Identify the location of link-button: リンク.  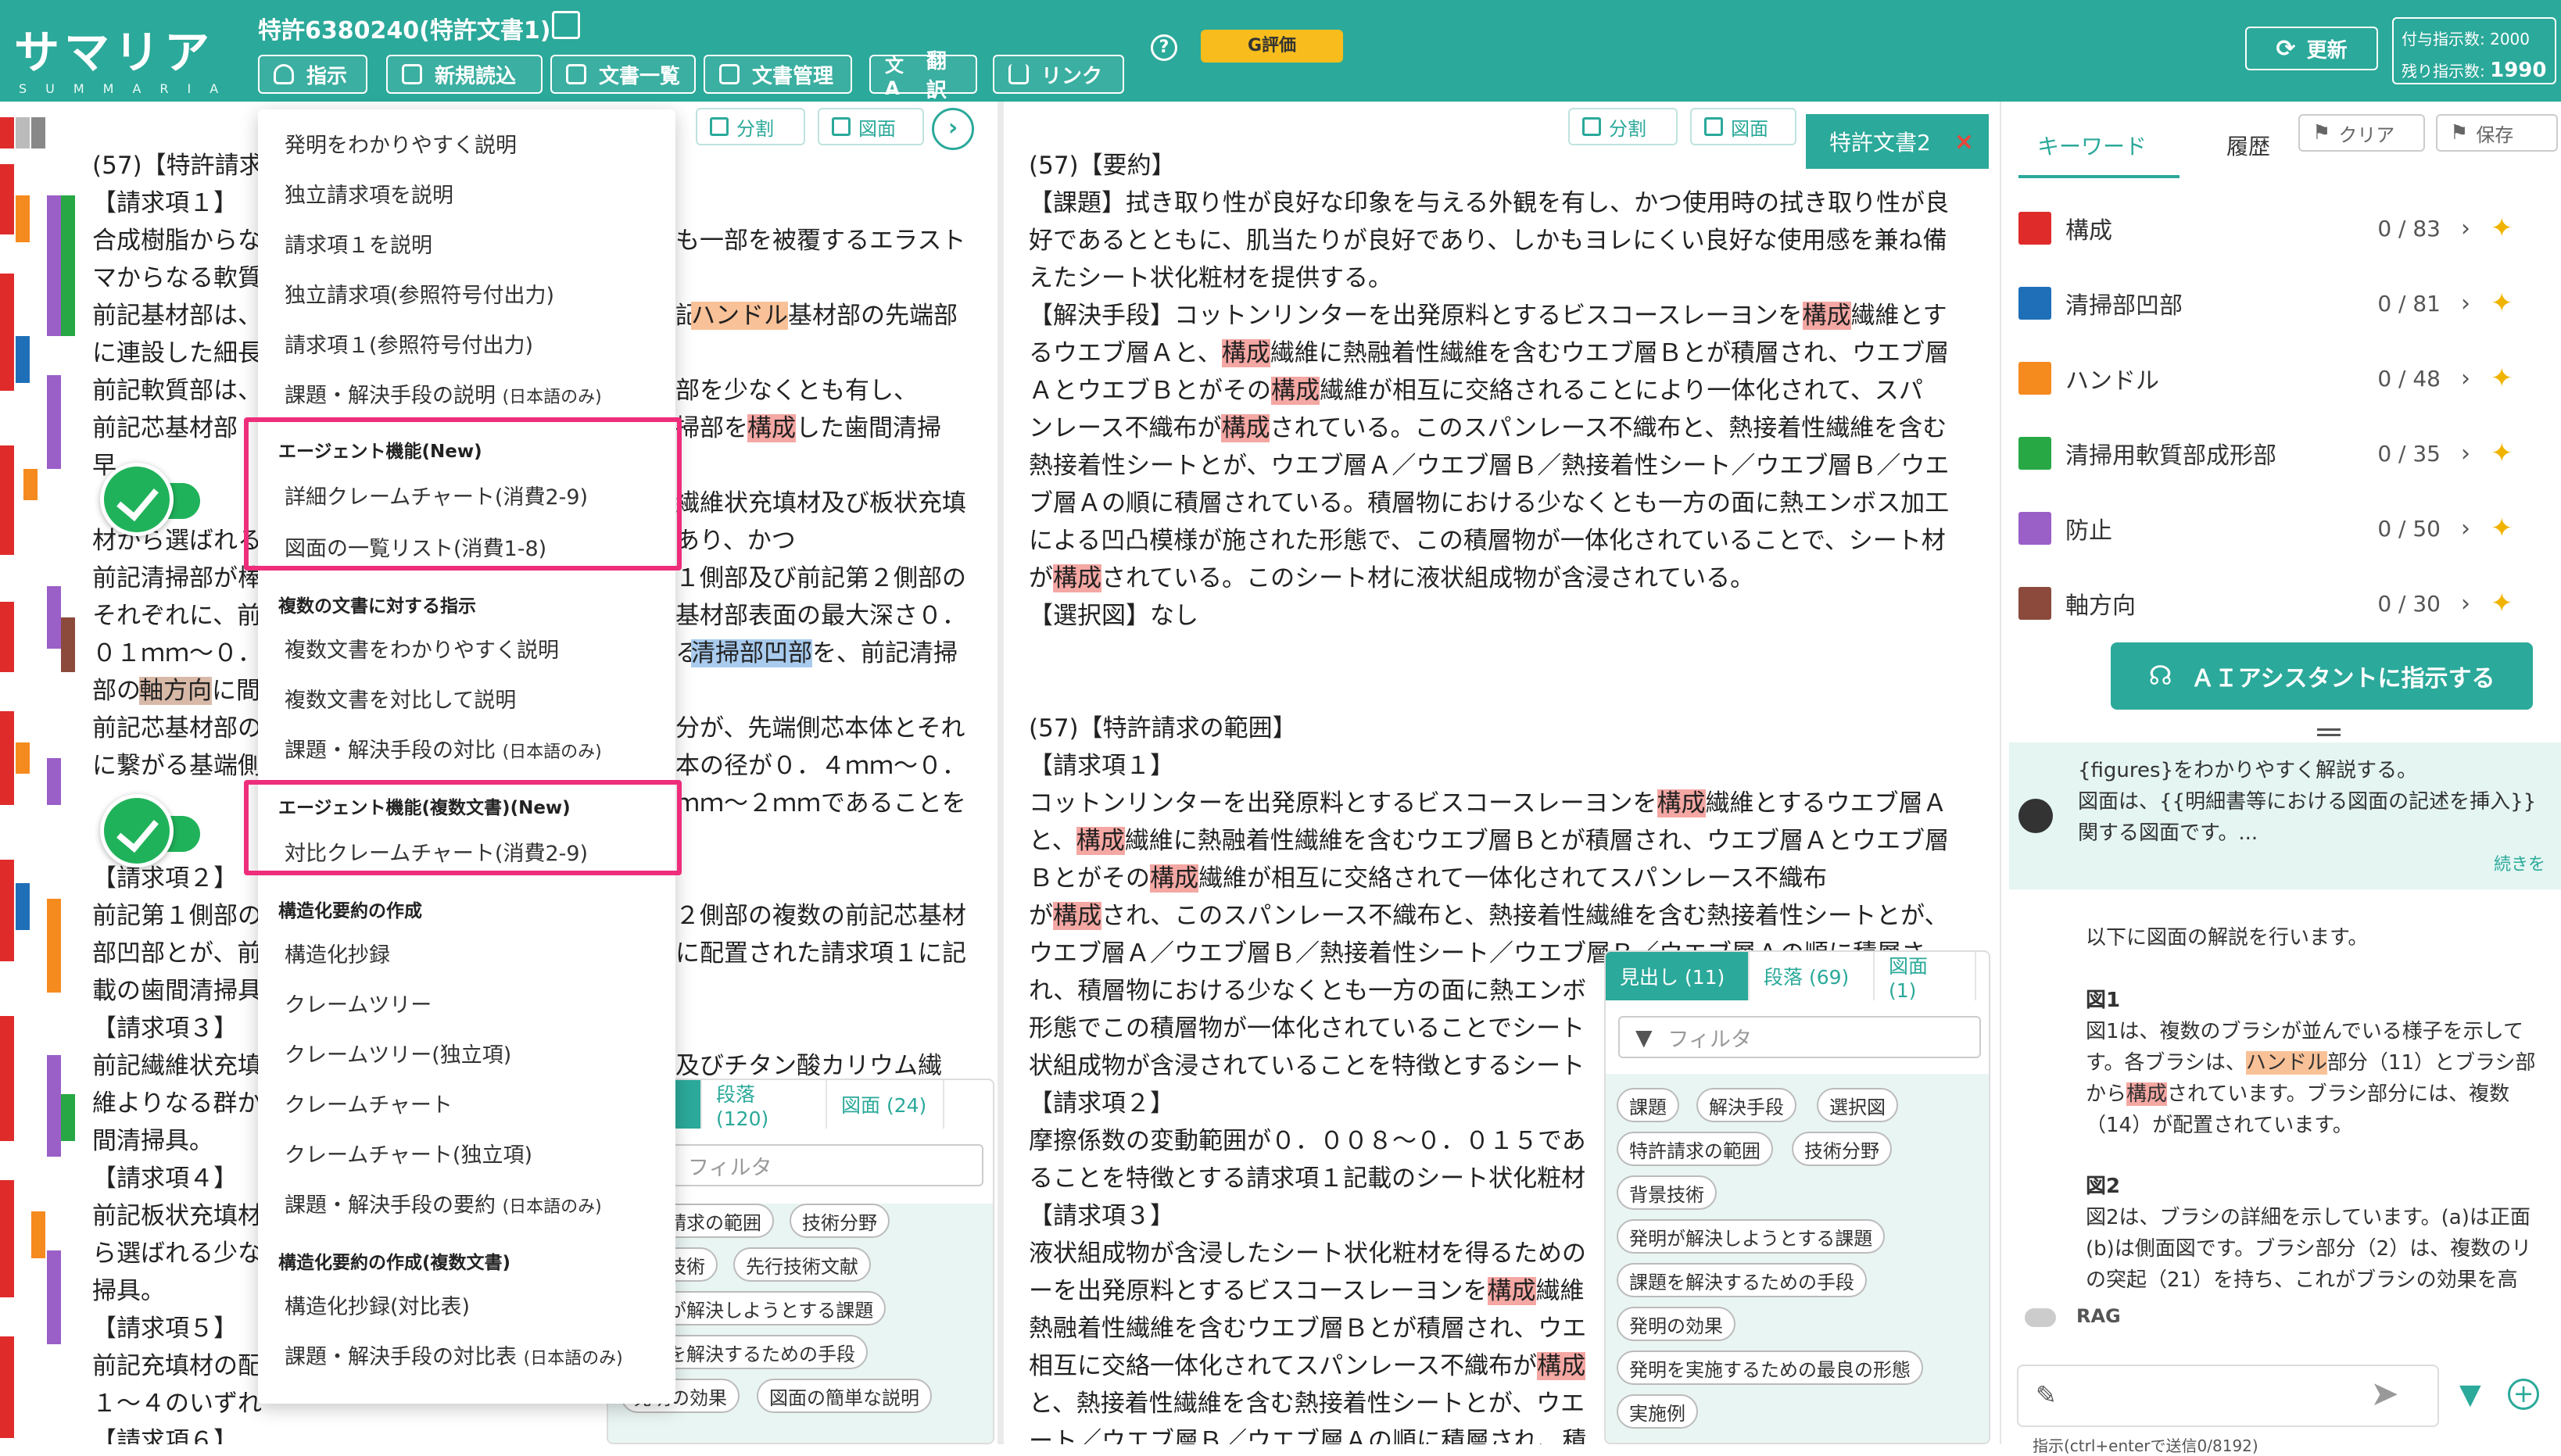
(1058, 74).